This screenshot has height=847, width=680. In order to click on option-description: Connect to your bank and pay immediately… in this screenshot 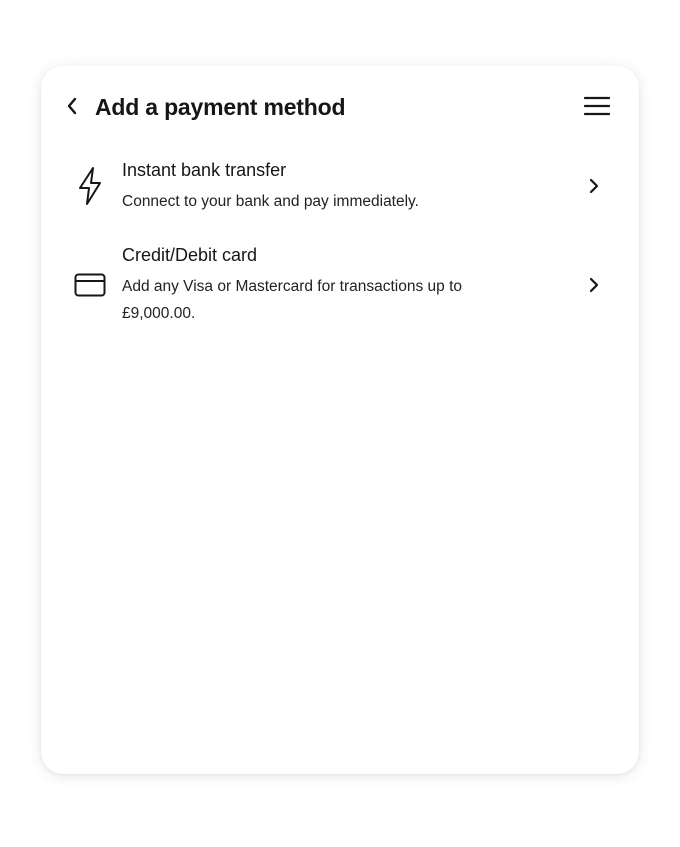, I will do `click(270, 201)`.